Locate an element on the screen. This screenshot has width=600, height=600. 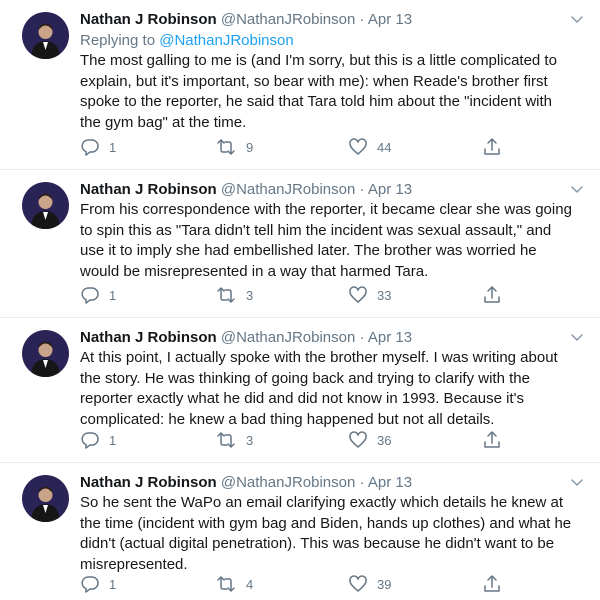
retweet-button: 9 is located at coordinates (234, 147).